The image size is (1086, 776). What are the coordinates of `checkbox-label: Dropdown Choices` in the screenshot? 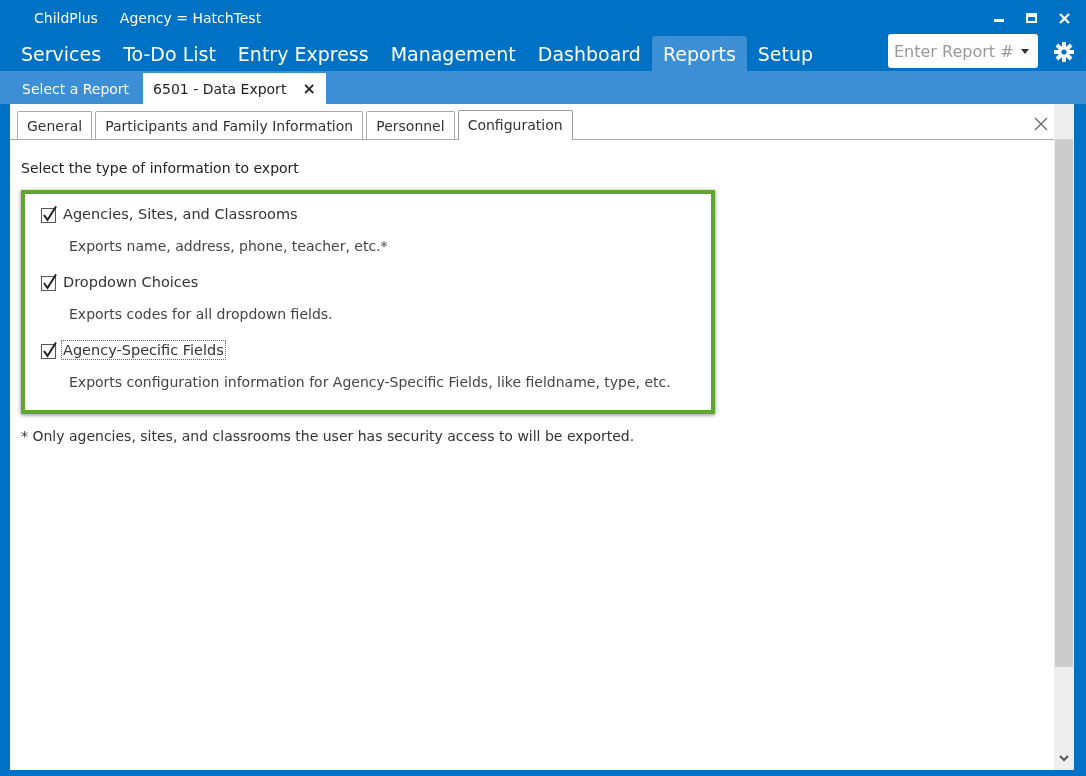 It's located at (131, 282).